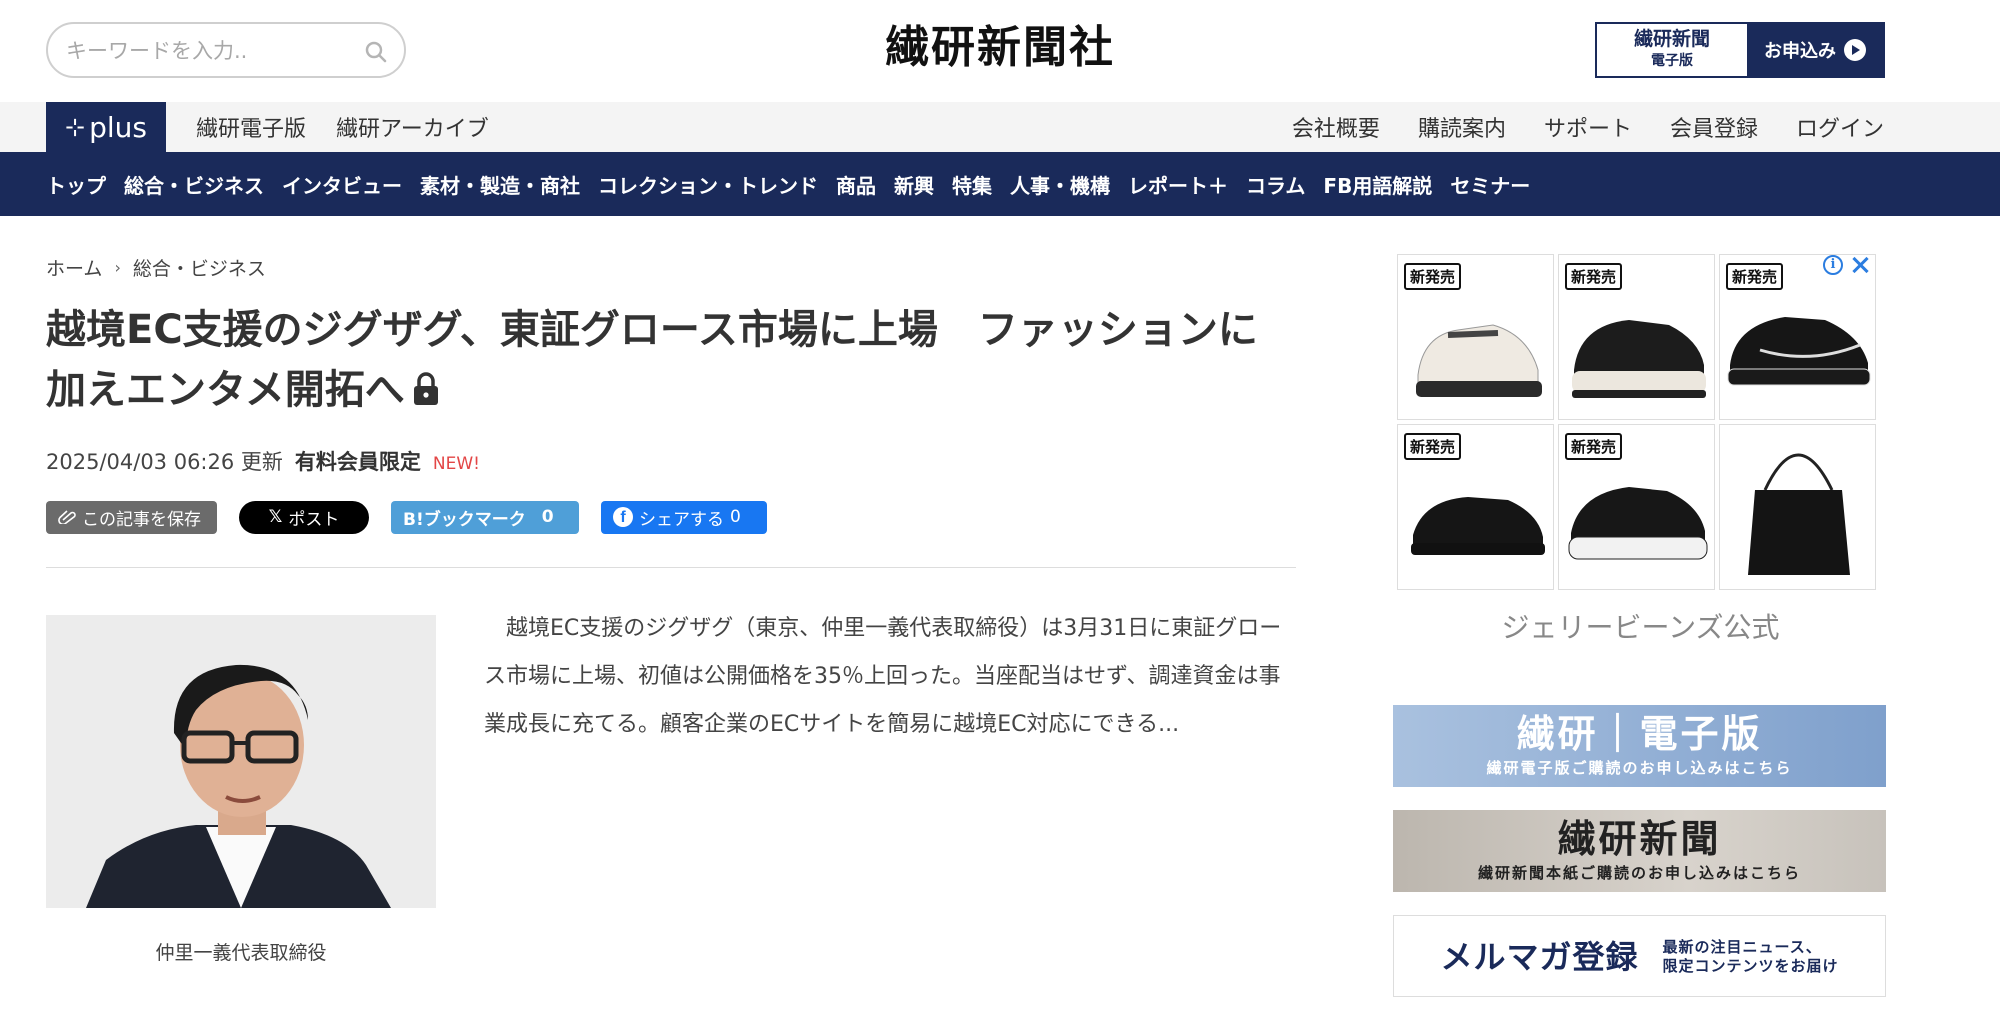 The width and height of the screenshot is (2000, 1011). Describe the element at coordinates (1639, 733) in the screenshot. I see `digital-edition-banner-title: 繊研｜電子版` at that location.